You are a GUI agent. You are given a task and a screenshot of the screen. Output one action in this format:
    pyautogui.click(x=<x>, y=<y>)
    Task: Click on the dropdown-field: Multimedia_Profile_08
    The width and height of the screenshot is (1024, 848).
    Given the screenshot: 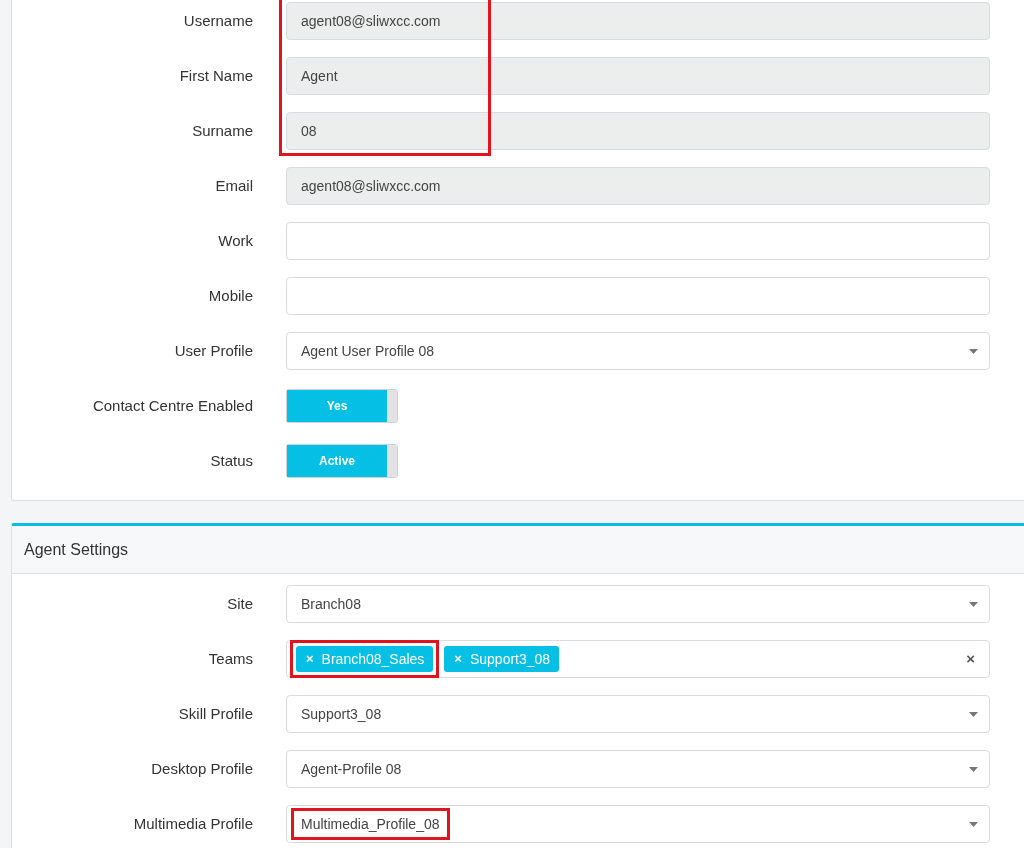 What is the action you would take?
    pyautogui.click(x=638, y=823)
    